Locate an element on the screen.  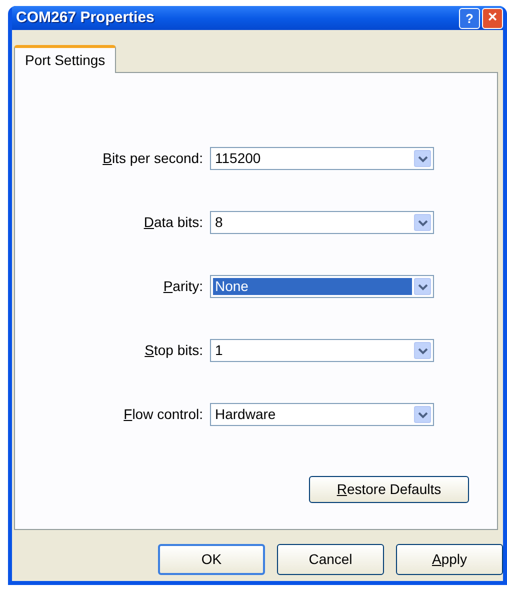
dropdown: 115200 is located at coordinates (322, 158).